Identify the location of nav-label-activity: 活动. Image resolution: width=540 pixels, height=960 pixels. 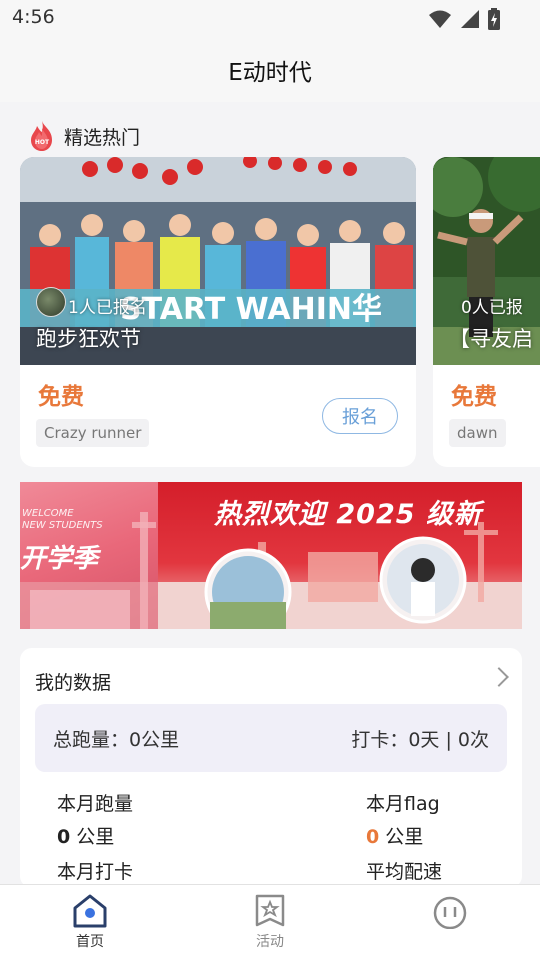
(270, 942).